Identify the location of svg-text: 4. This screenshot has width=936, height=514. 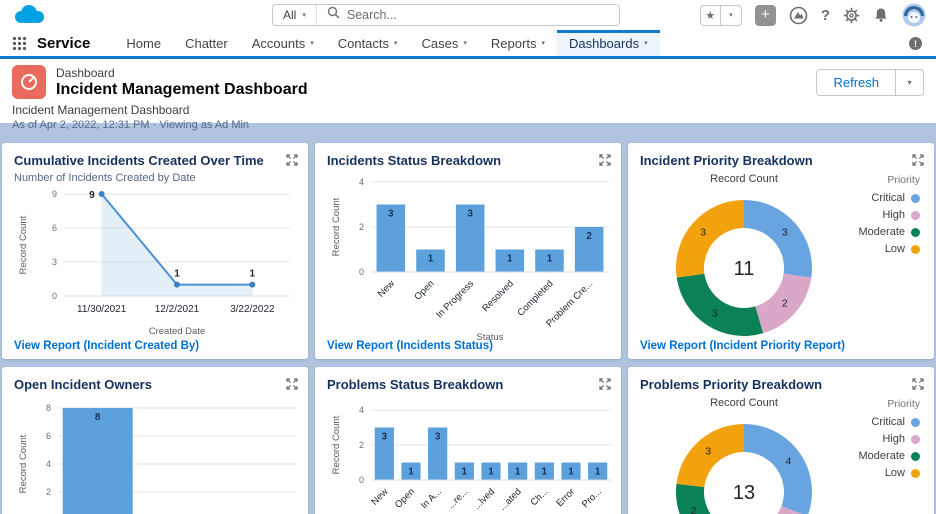
(789, 461).